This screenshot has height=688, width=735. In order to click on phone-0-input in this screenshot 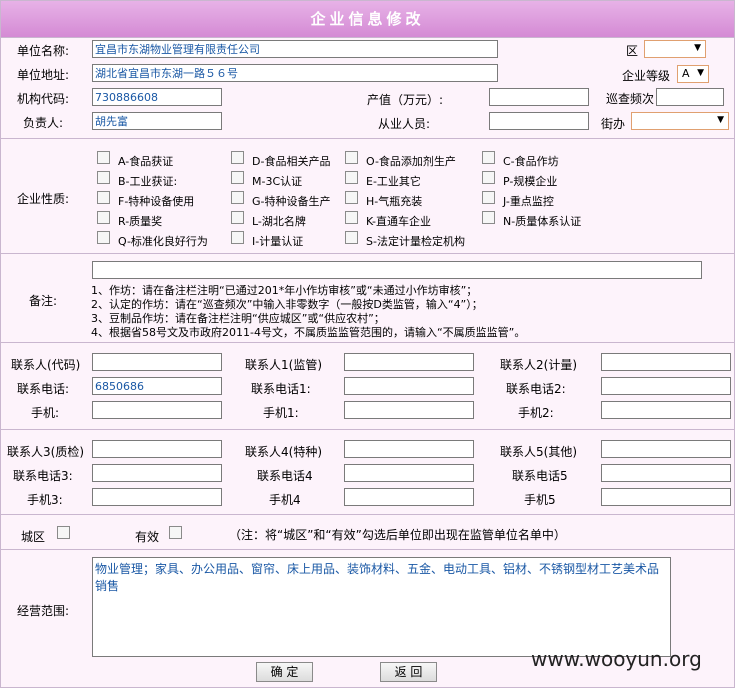, I will do `click(157, 386)`.